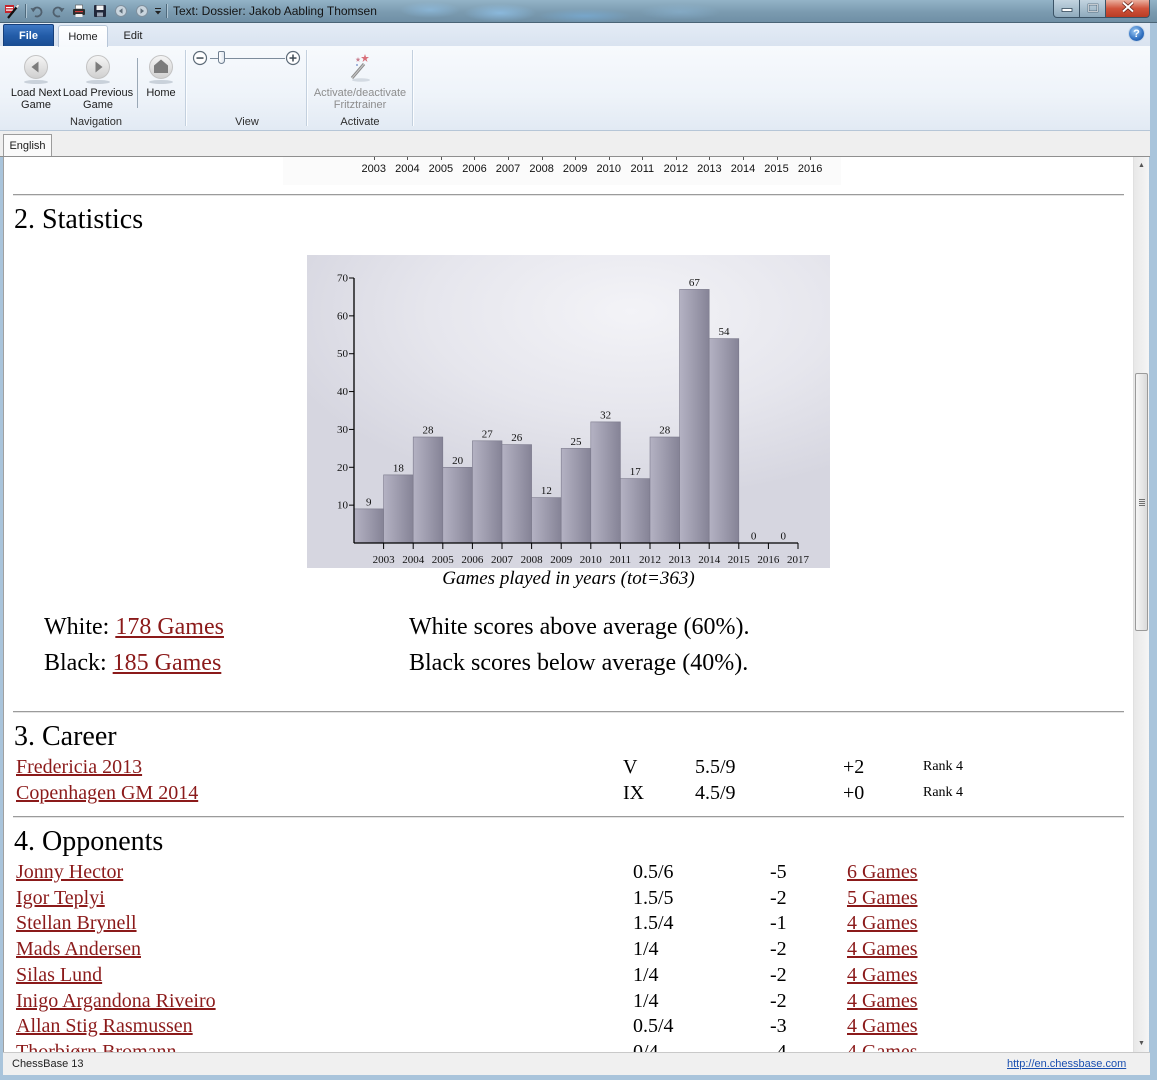  Describe the element at coordinates (778, 1046) in the screenshot. I see `opponent-score-diff: -4` at that location.